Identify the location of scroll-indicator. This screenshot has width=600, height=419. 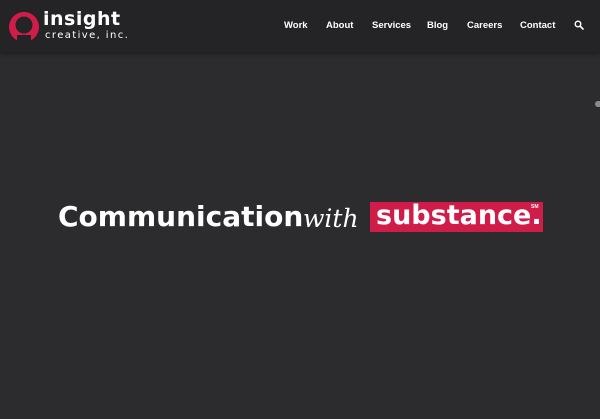
(597, 104).